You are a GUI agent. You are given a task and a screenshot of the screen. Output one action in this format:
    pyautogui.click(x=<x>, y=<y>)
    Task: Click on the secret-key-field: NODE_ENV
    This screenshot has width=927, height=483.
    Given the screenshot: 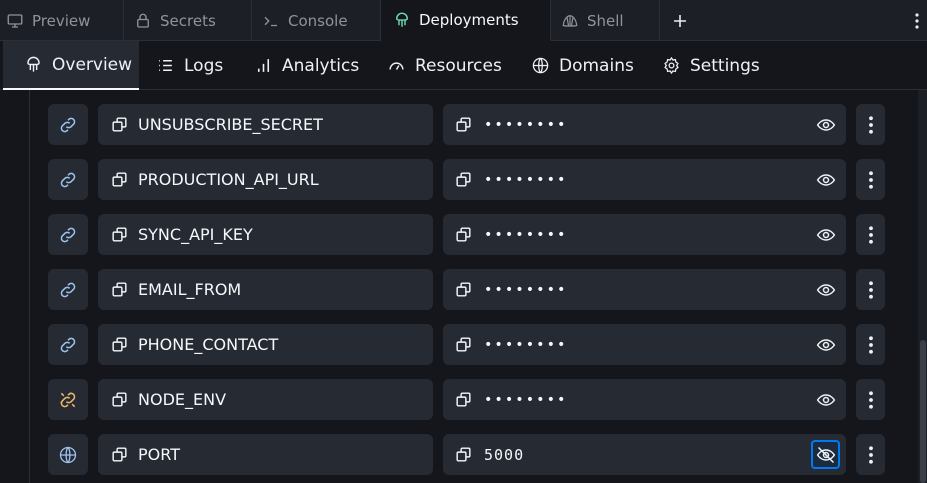 What is the action you would take?
    pyautogui.click(x=265, y=399)
    